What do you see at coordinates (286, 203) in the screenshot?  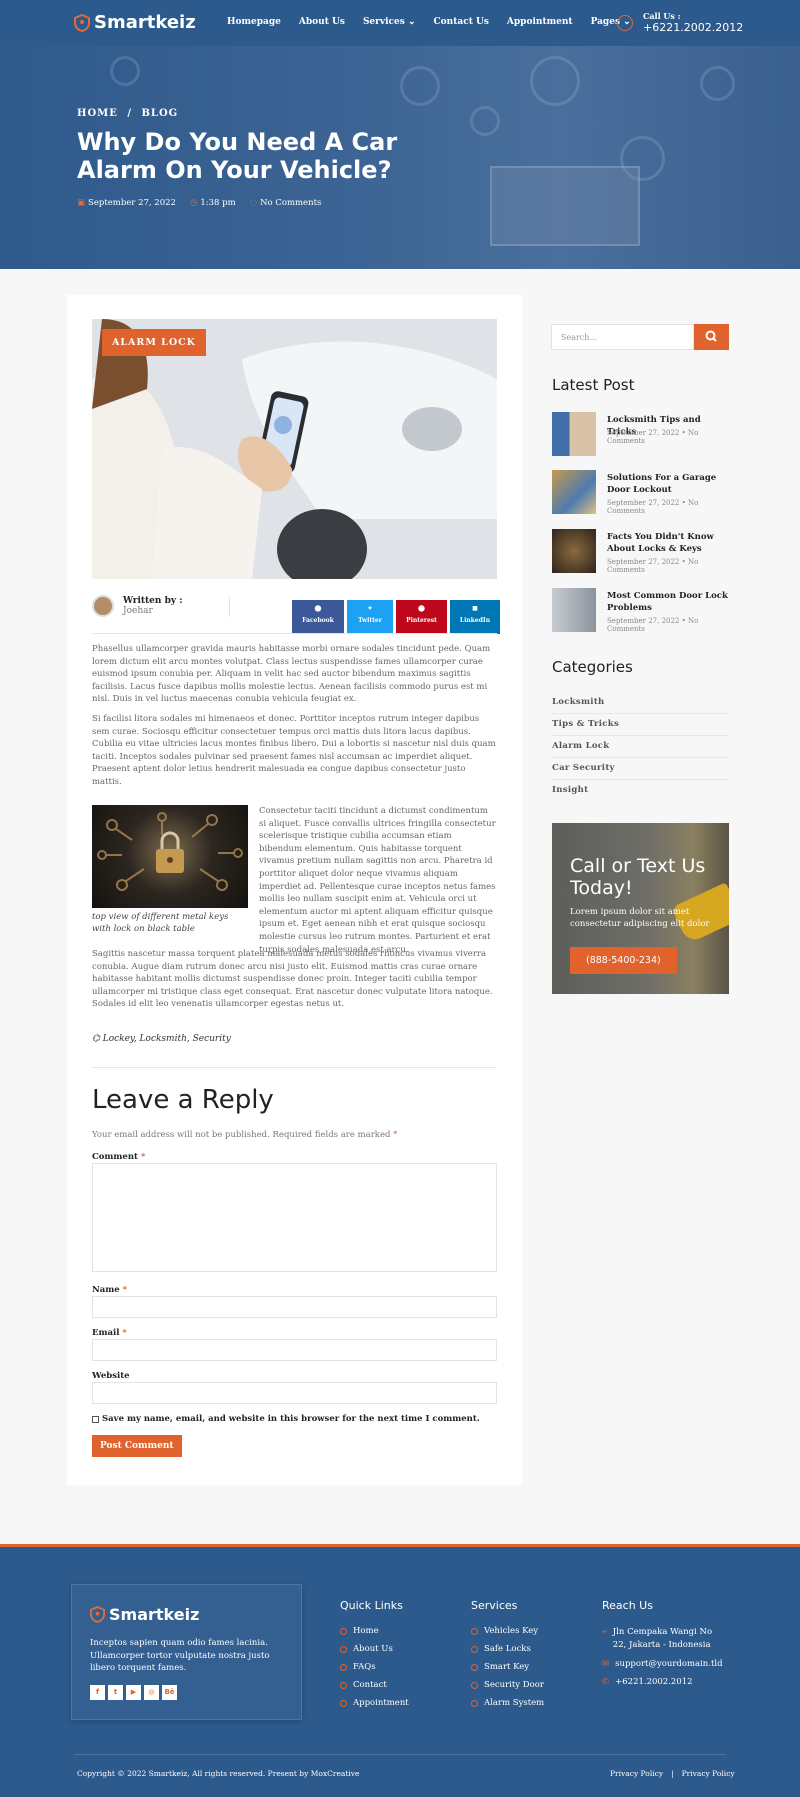 I see `post-comments: ◌ No Comments` at bounding box center [286, 203].